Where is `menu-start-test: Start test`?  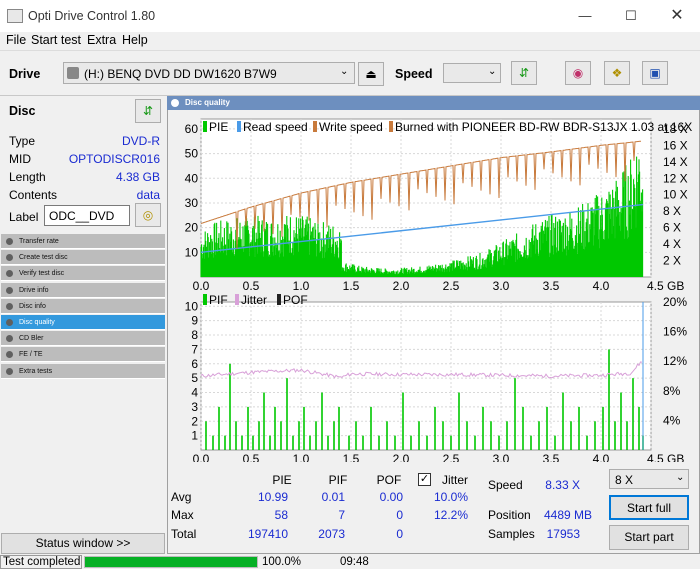 menu-start-test: Start test is located at coordinates (56, 40).